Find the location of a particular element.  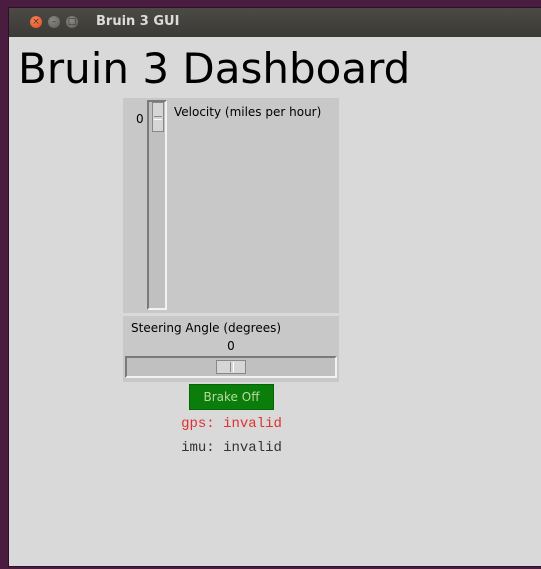

steering-slider-handle is located at coordinates (231, 367).